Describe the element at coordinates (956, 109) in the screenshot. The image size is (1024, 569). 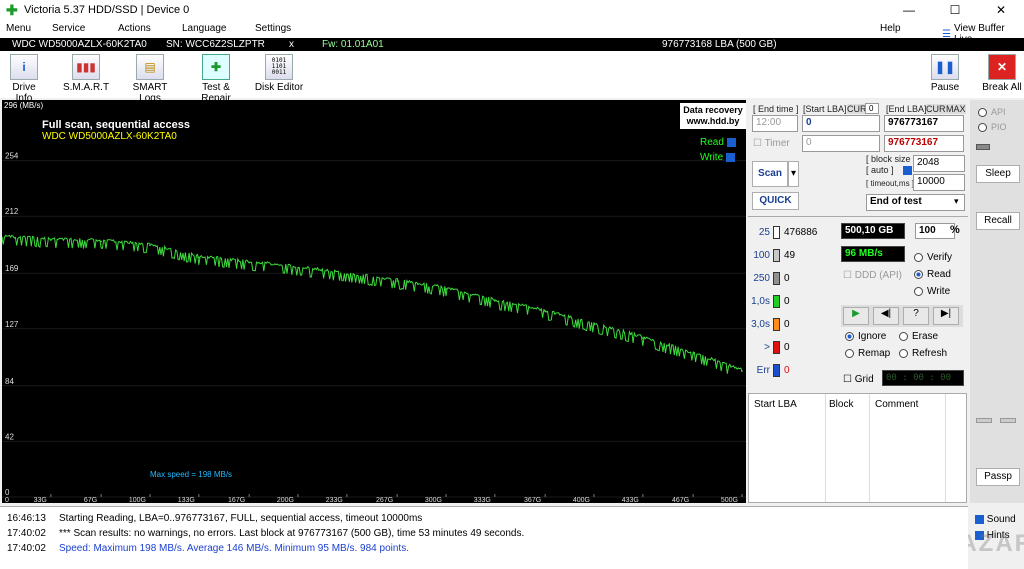
I see `max-label: MAX` at that location.